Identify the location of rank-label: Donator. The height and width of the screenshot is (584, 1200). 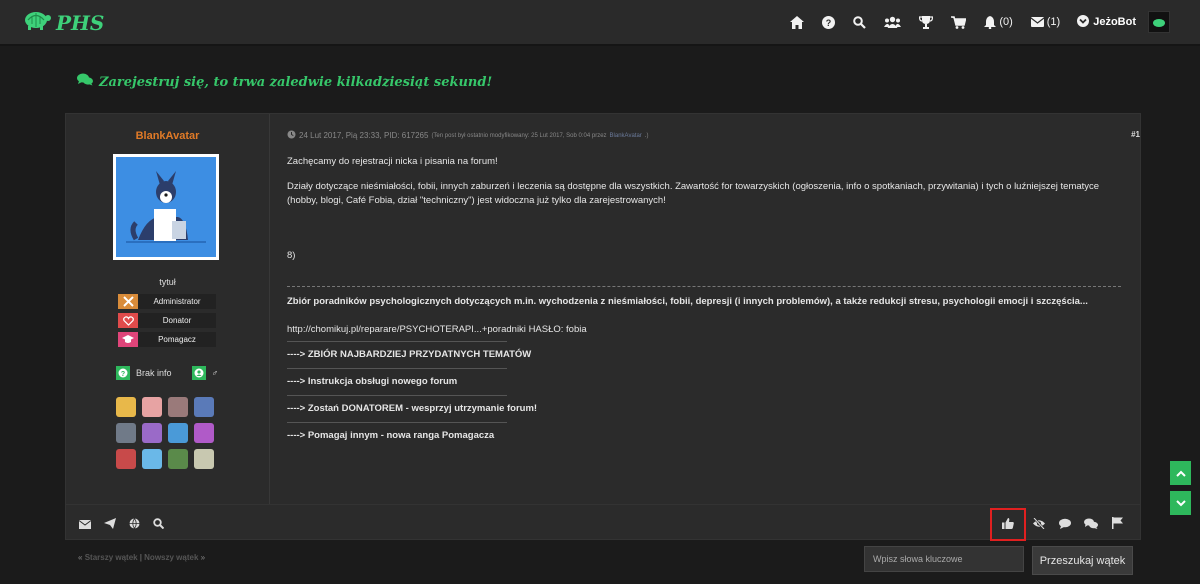
(177, 320).